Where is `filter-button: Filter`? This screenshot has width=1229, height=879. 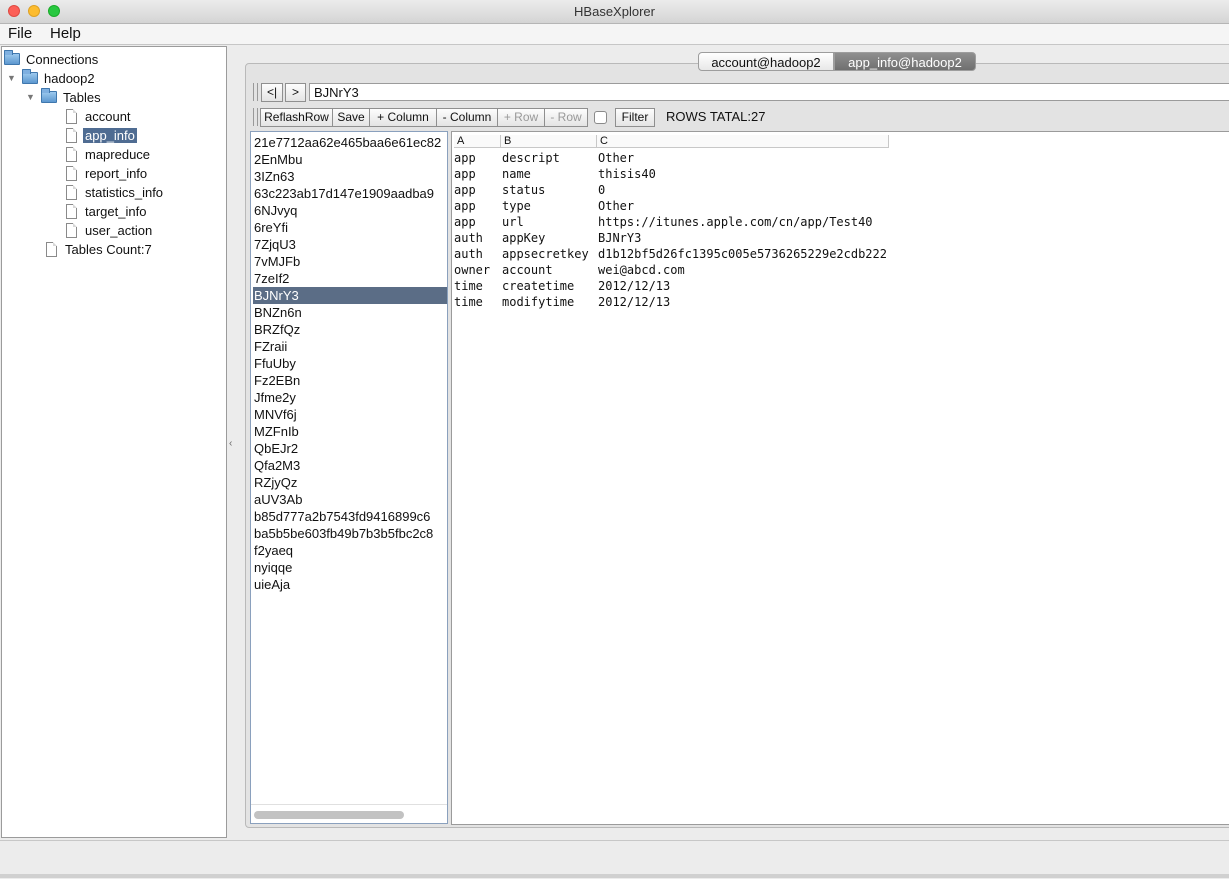 filter-button: Filter is located at coordinates (635, 117).